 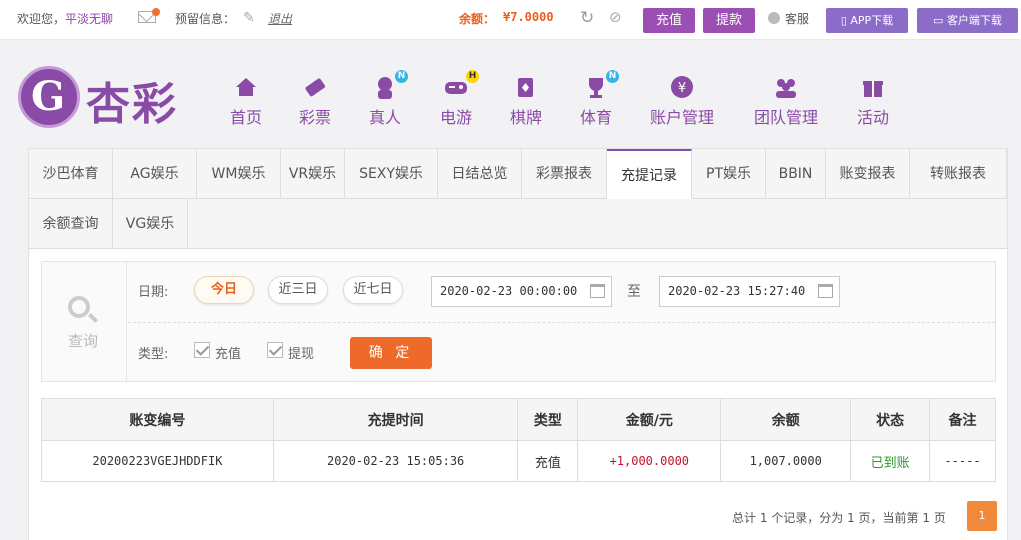 What do you see at coordinates (150, 224) in the screenshot?
I see `tab-vg: VG娱乐` at bounding box center [150, 224].